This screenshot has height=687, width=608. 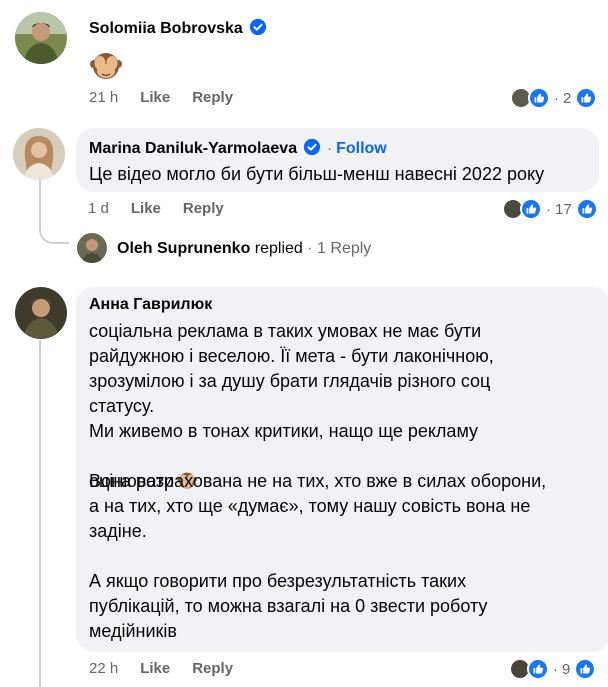 I want to click on reaction-summary: · 2, so click(x=554, y=98).